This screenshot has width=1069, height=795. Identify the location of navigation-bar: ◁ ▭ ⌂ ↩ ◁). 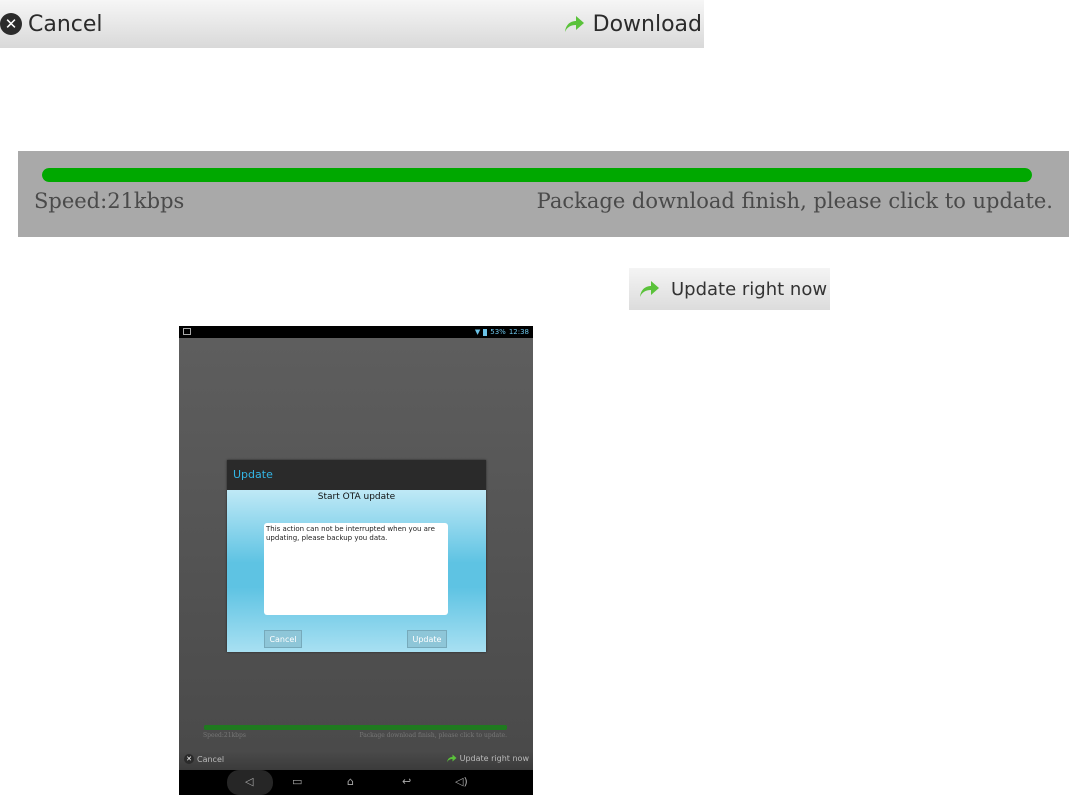
(356, 782).